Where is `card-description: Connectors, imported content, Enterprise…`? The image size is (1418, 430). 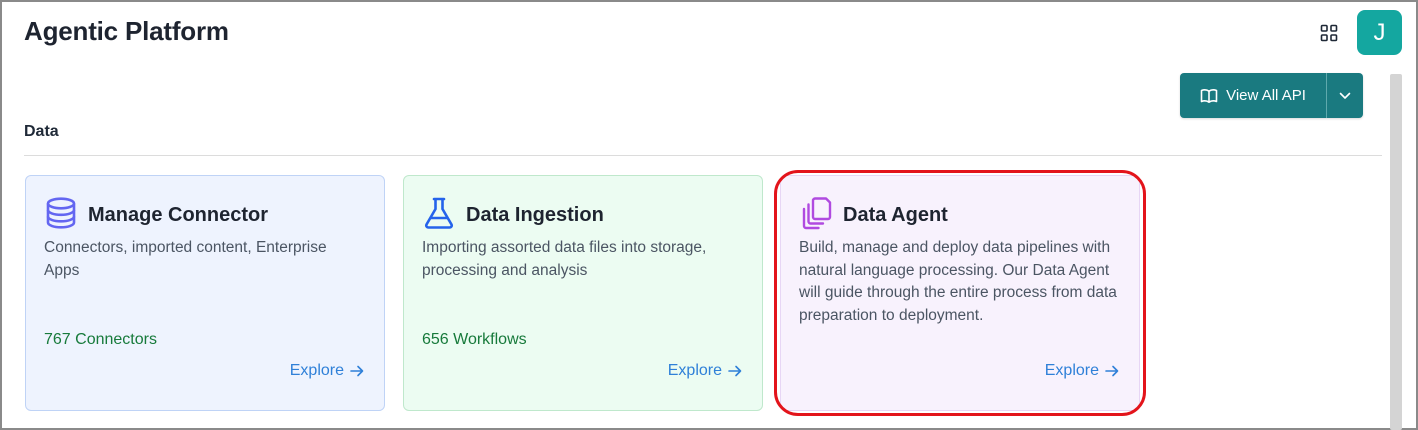
card-description: Connectors, imported content, Enterprise… is located at coordinates (185, 259).